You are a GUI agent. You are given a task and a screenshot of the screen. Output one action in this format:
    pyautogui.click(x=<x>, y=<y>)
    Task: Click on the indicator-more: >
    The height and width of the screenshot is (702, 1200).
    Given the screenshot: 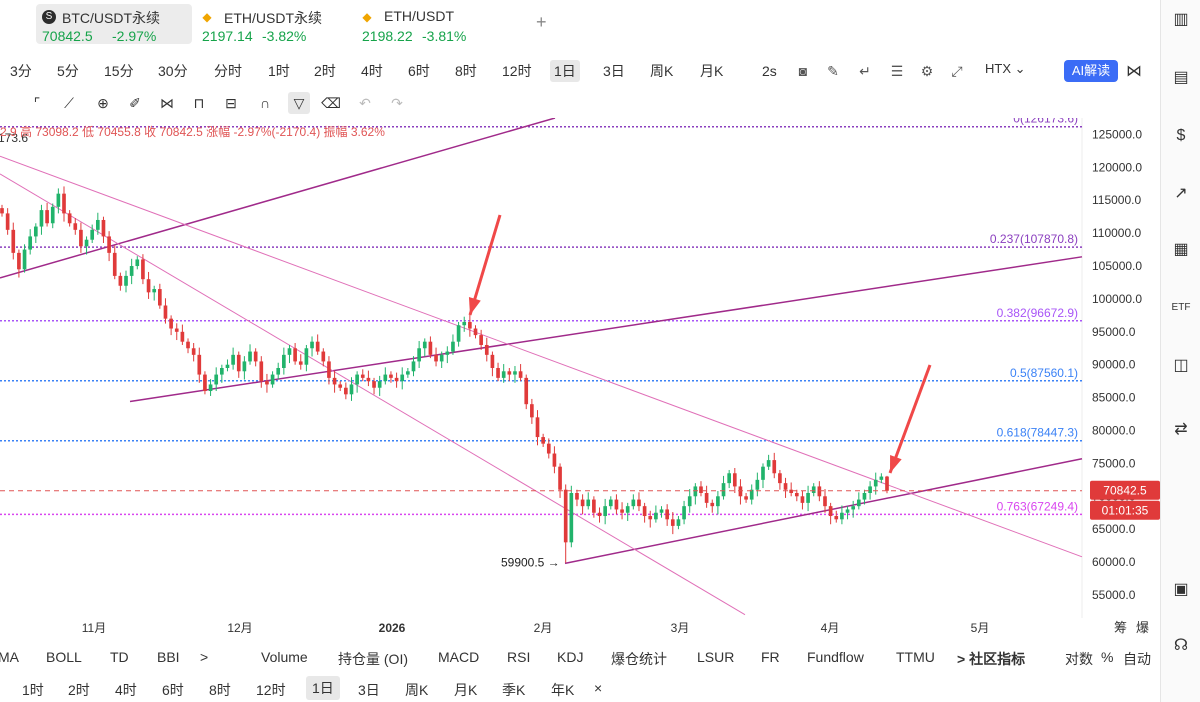 What is the action you would take?
    pyautogui.click(x=204, y=657)
    